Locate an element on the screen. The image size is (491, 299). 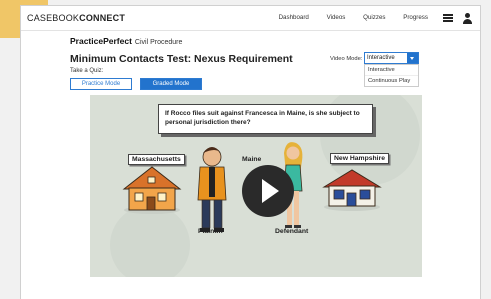
breadcrumb: PracticePerfect Civil Procedure is located at coordinates (126, 41).